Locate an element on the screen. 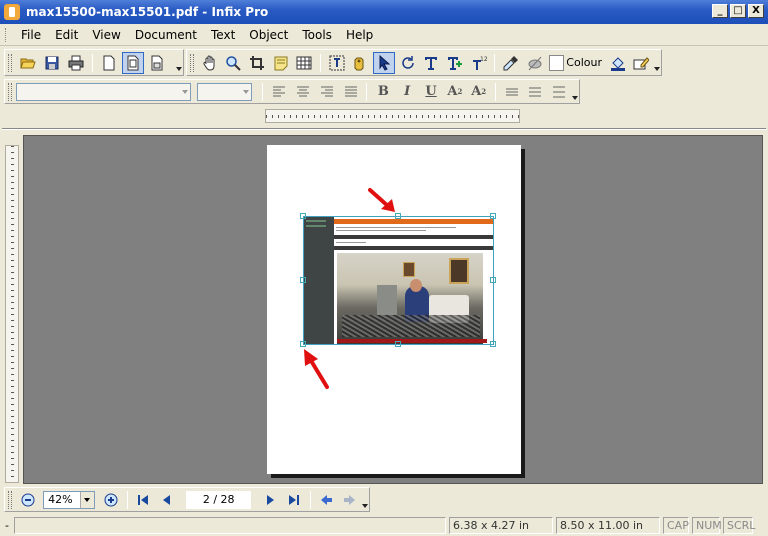 This screenshot has height=536, width=768. menu-text: Text is located at coordinates (223, 35).